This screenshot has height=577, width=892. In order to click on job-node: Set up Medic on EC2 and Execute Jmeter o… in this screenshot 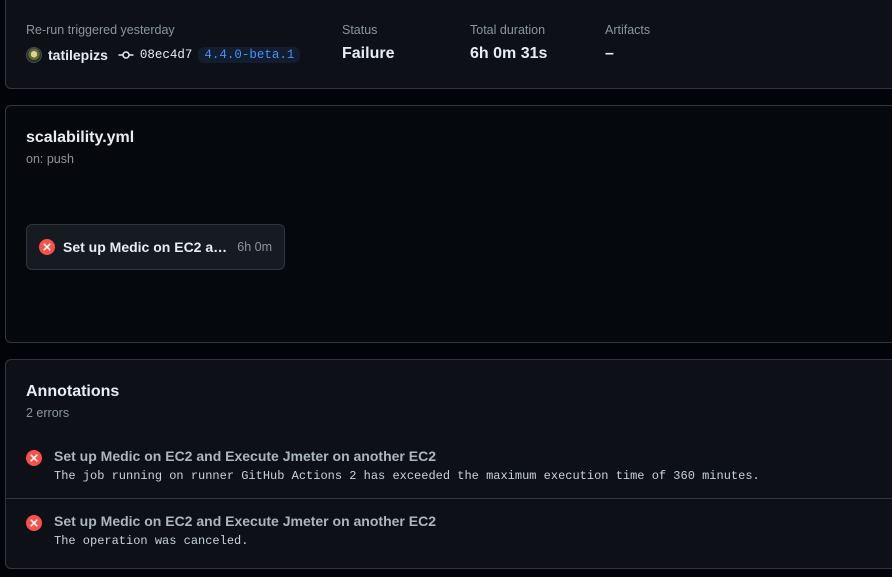, I will do `click(155, 247)`.